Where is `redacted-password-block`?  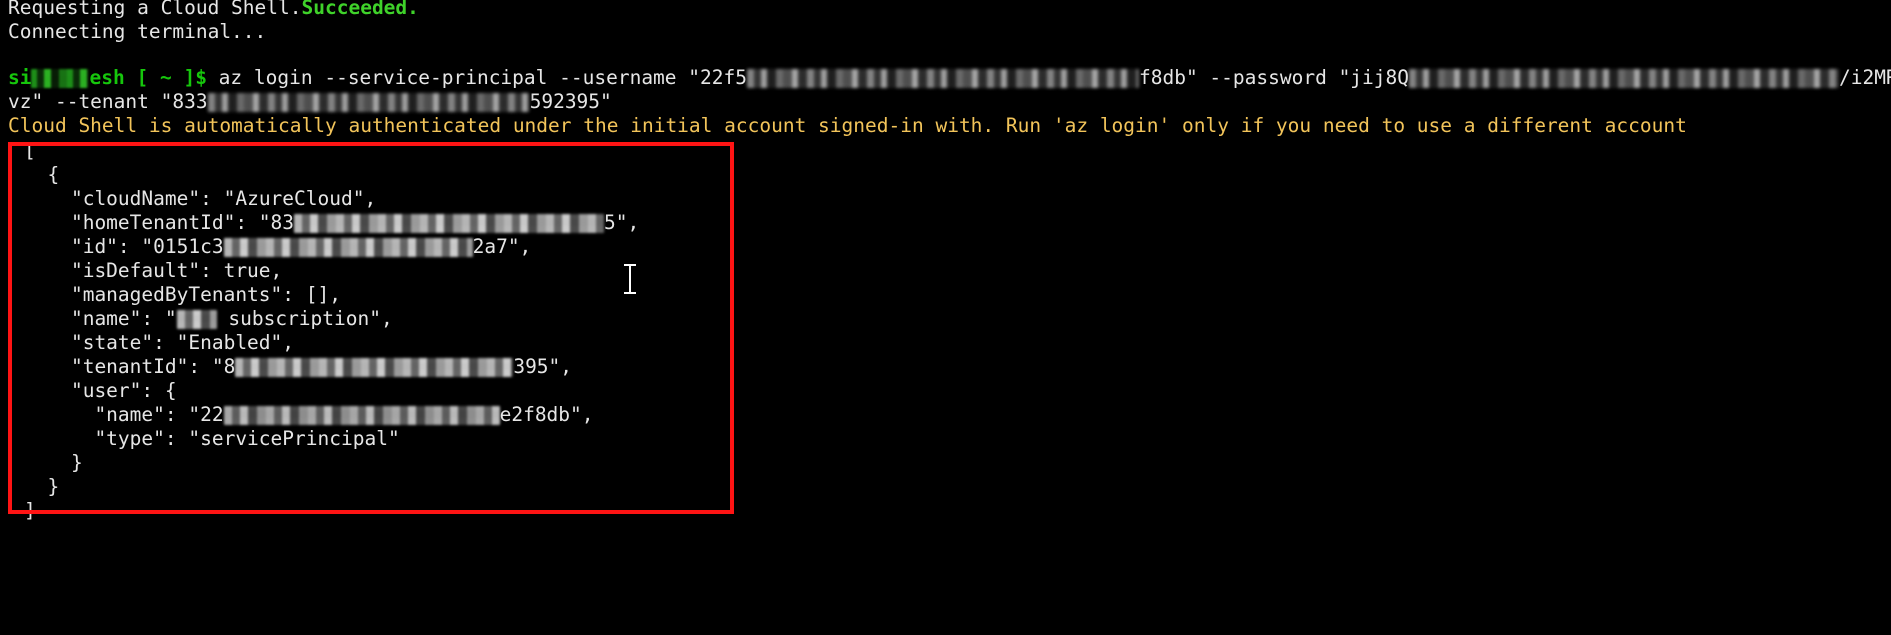 redacted-password-block is located at coordinates (1624, 78).